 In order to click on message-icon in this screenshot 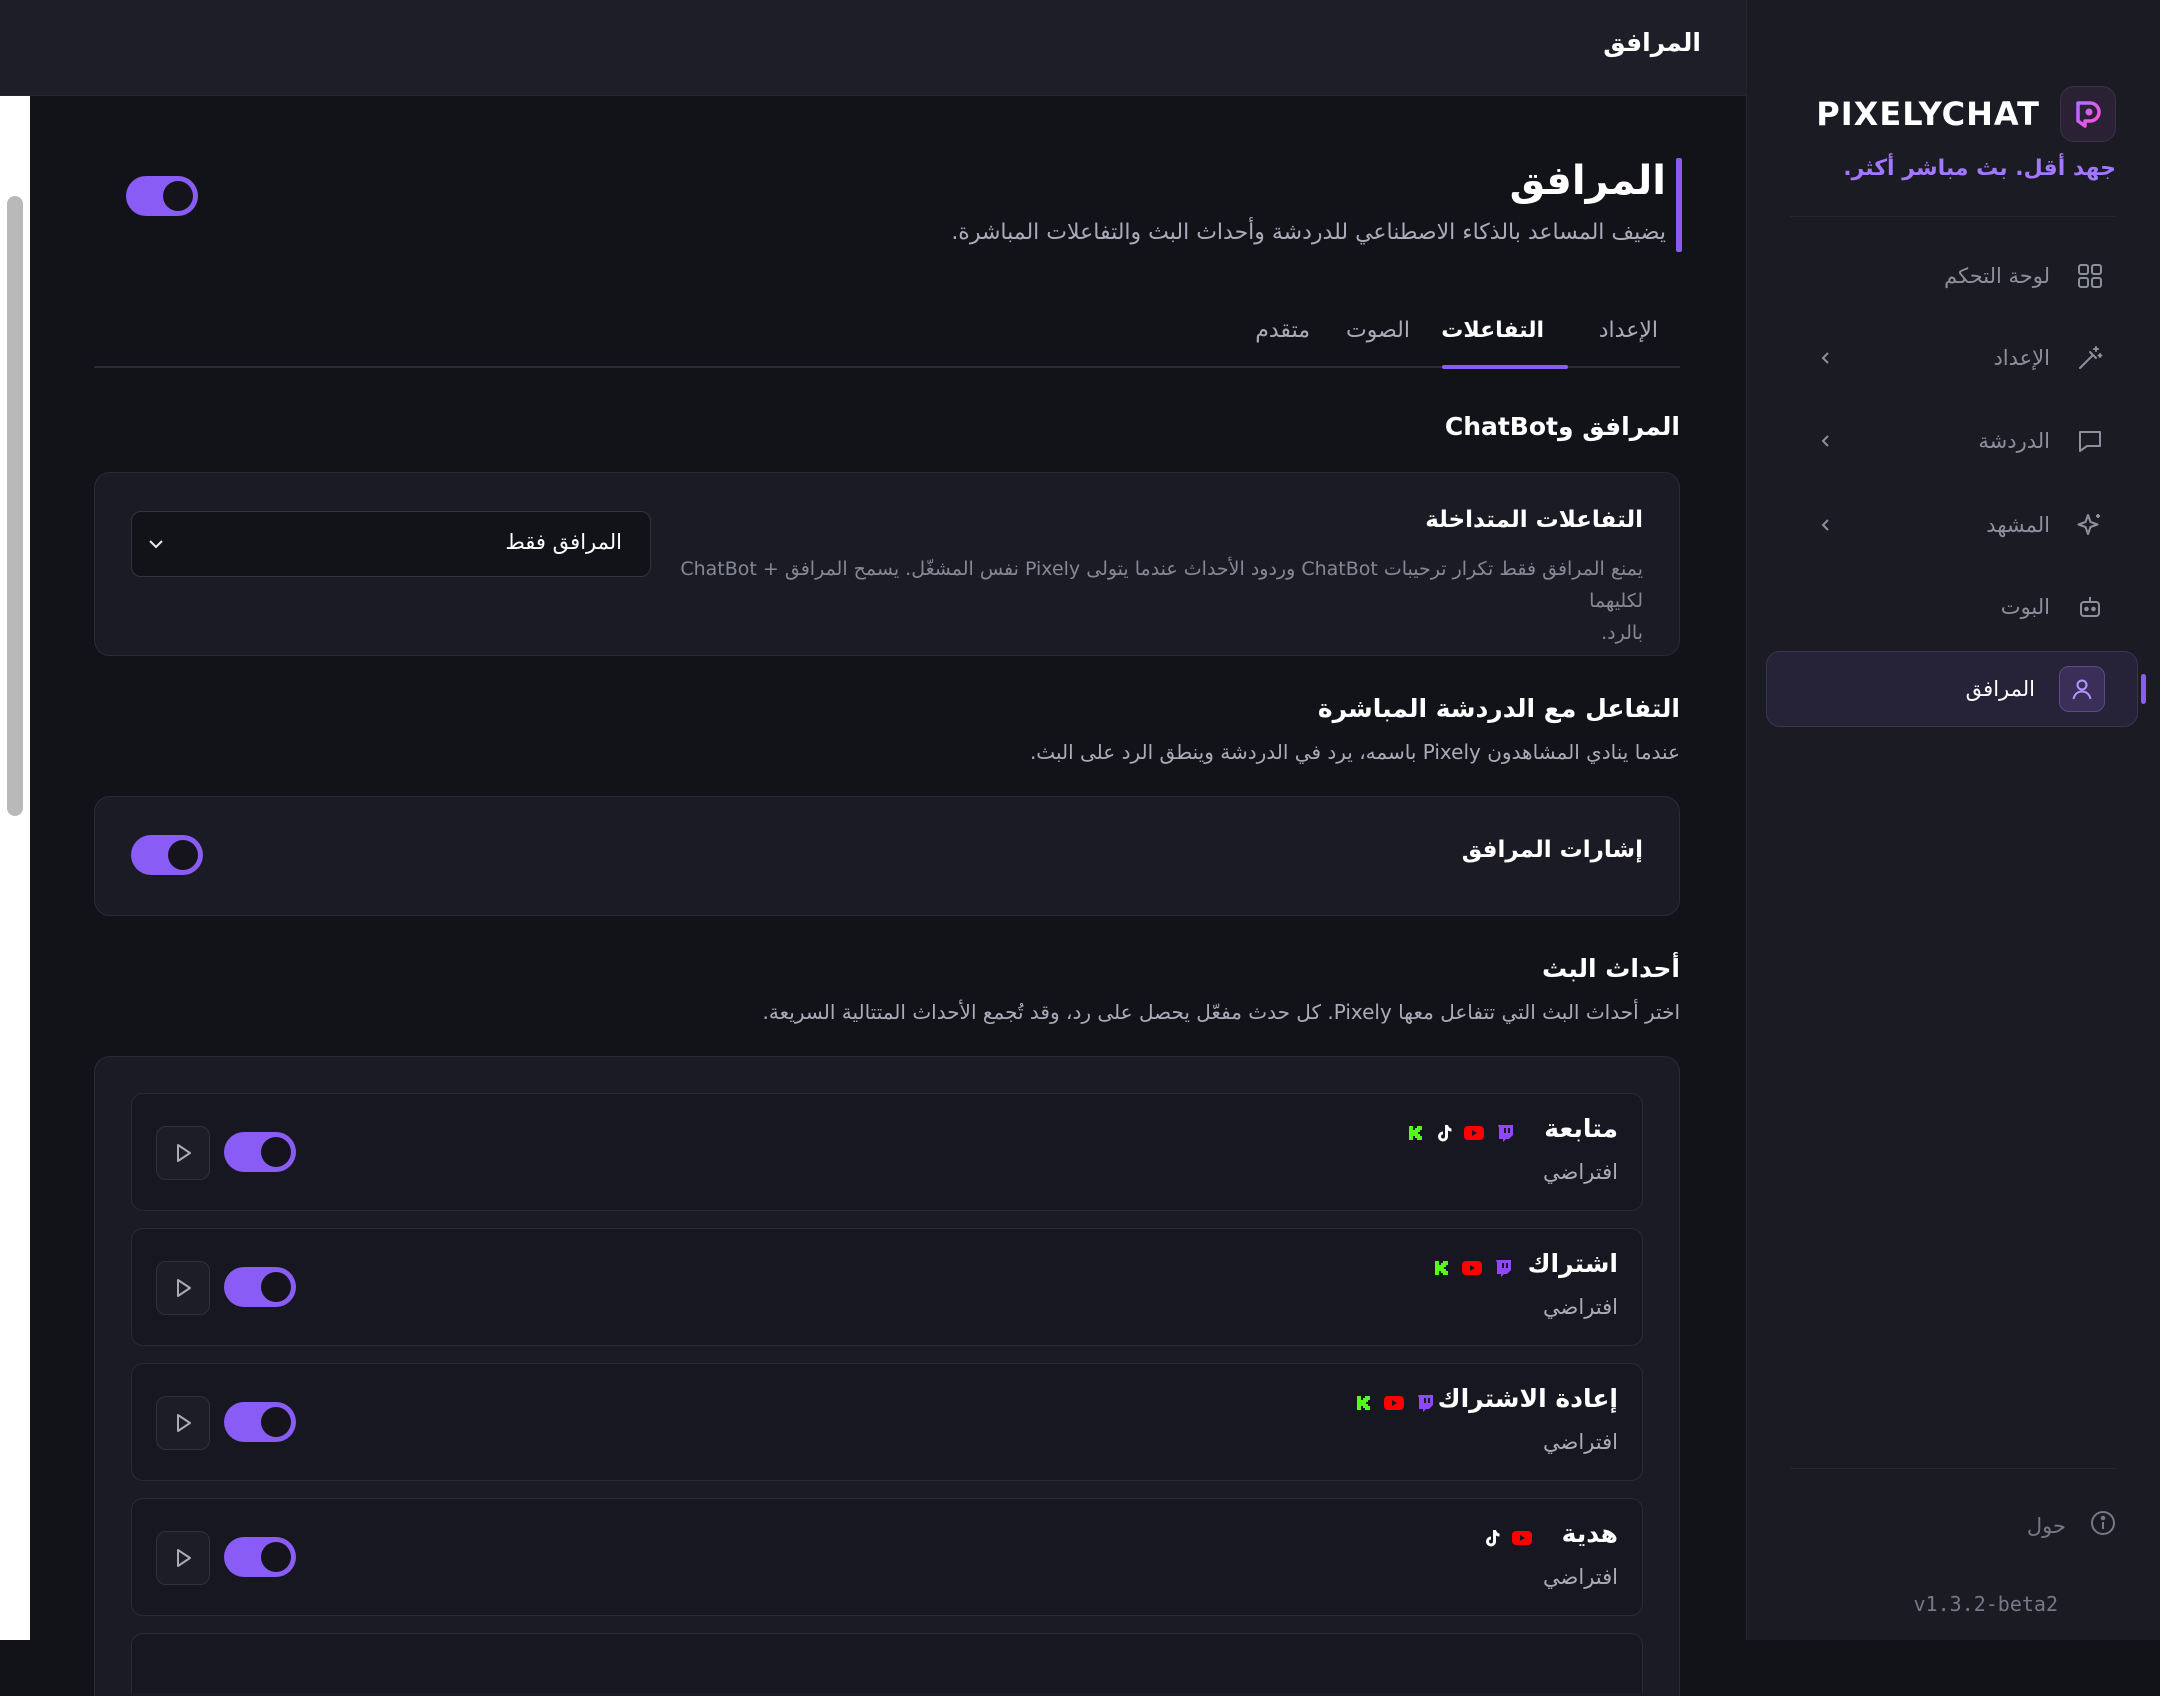, I will do `click(2090, 441)`.